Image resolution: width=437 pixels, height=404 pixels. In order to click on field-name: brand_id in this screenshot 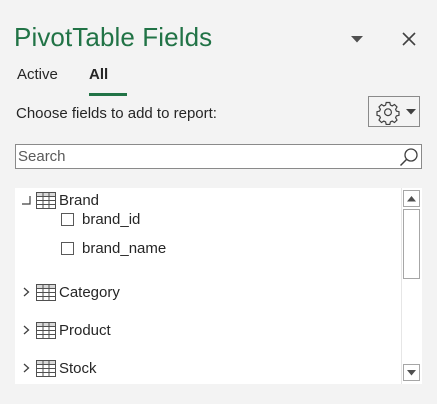, I will do `click(111, 219)`.